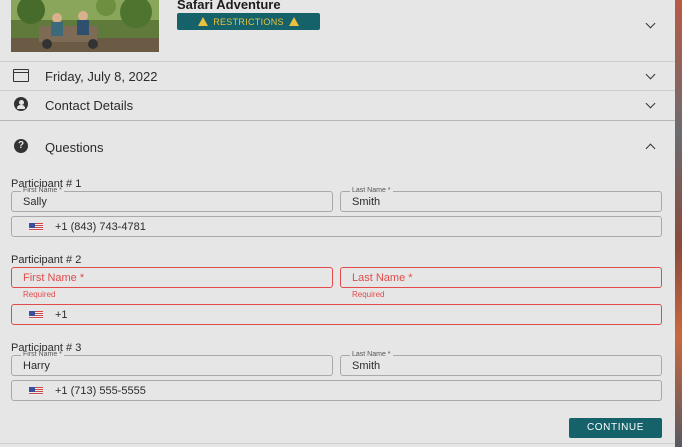 This screenshot has width=682, height=447. Describe the element at coordinates (337, 143) in the screenshot. I see `questions-section: ? Questions` at that location.